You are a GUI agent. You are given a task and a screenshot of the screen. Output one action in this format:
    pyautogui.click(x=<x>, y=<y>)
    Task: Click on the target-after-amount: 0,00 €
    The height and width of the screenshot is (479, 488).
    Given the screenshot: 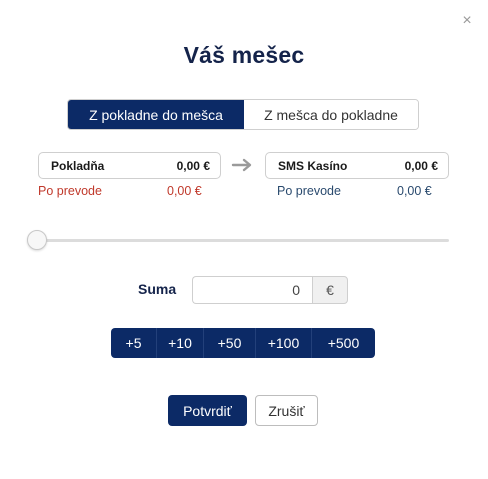 What is the action you would take?
    pyautogui.click(x=414, y=191)
    